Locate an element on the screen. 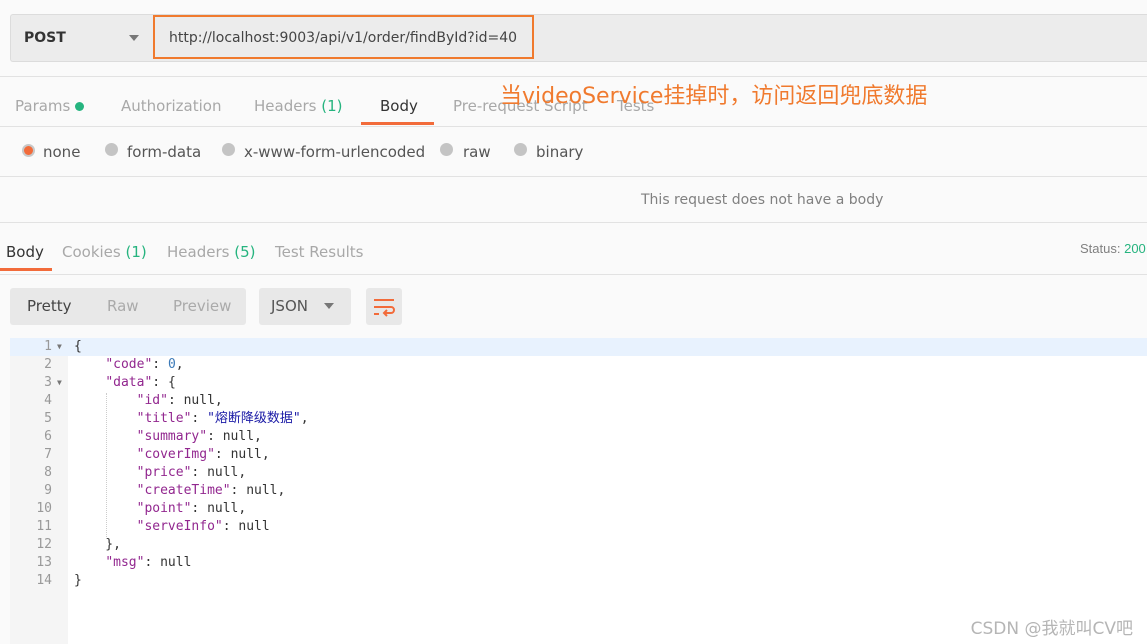 The width and height of the screenshot is (1147, 644). line-number: 2 is located at coordinates (48, 364).